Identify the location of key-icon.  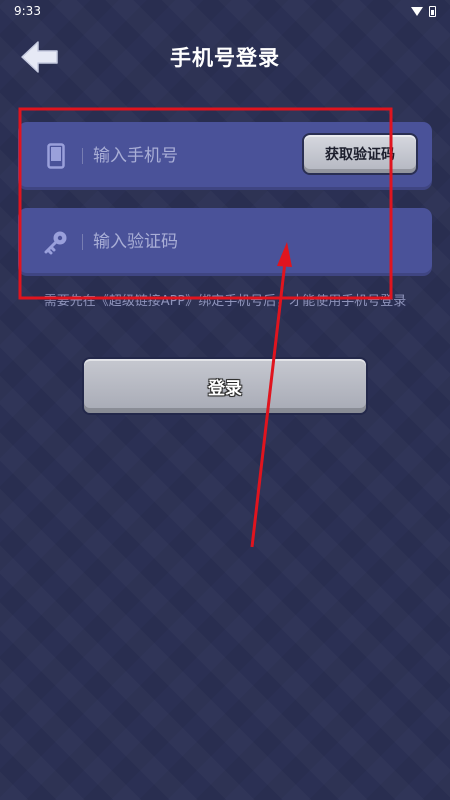
(56, 242).